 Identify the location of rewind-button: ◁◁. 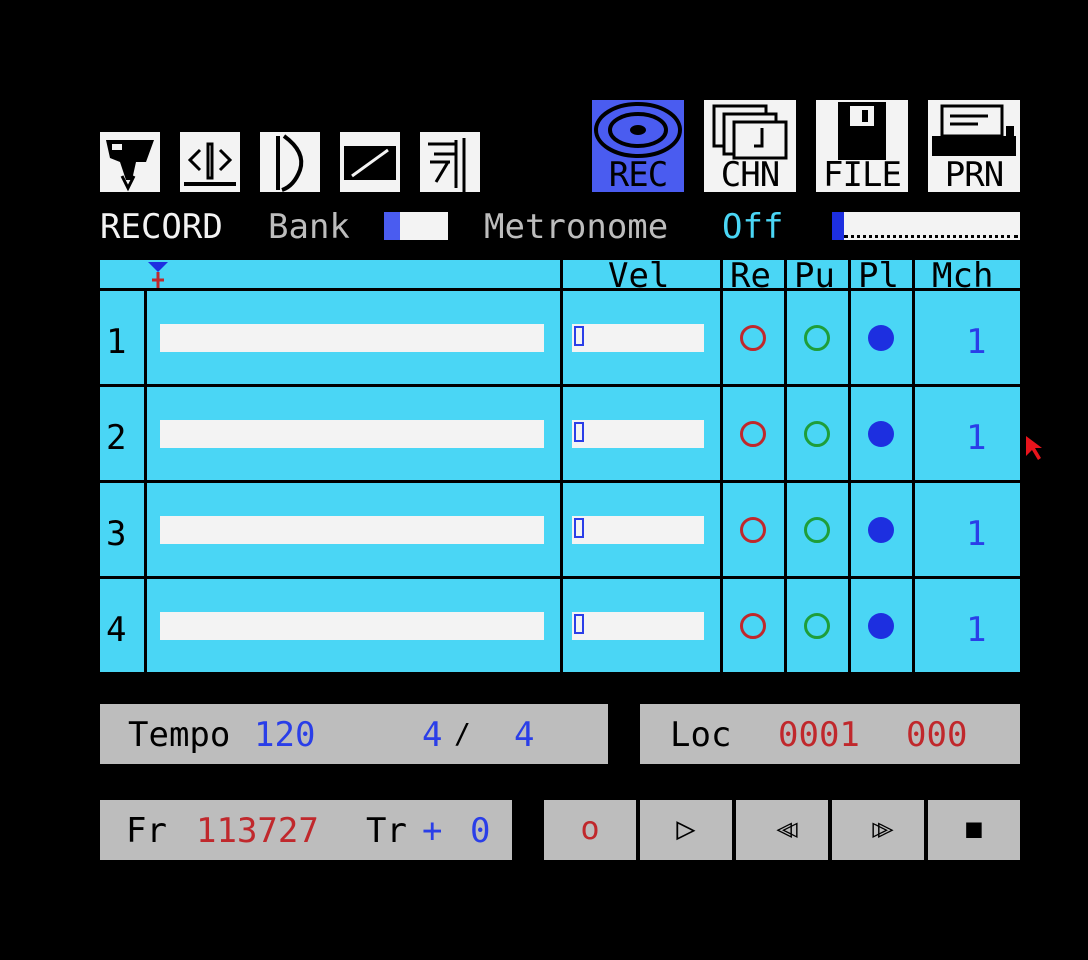
(782, 830).